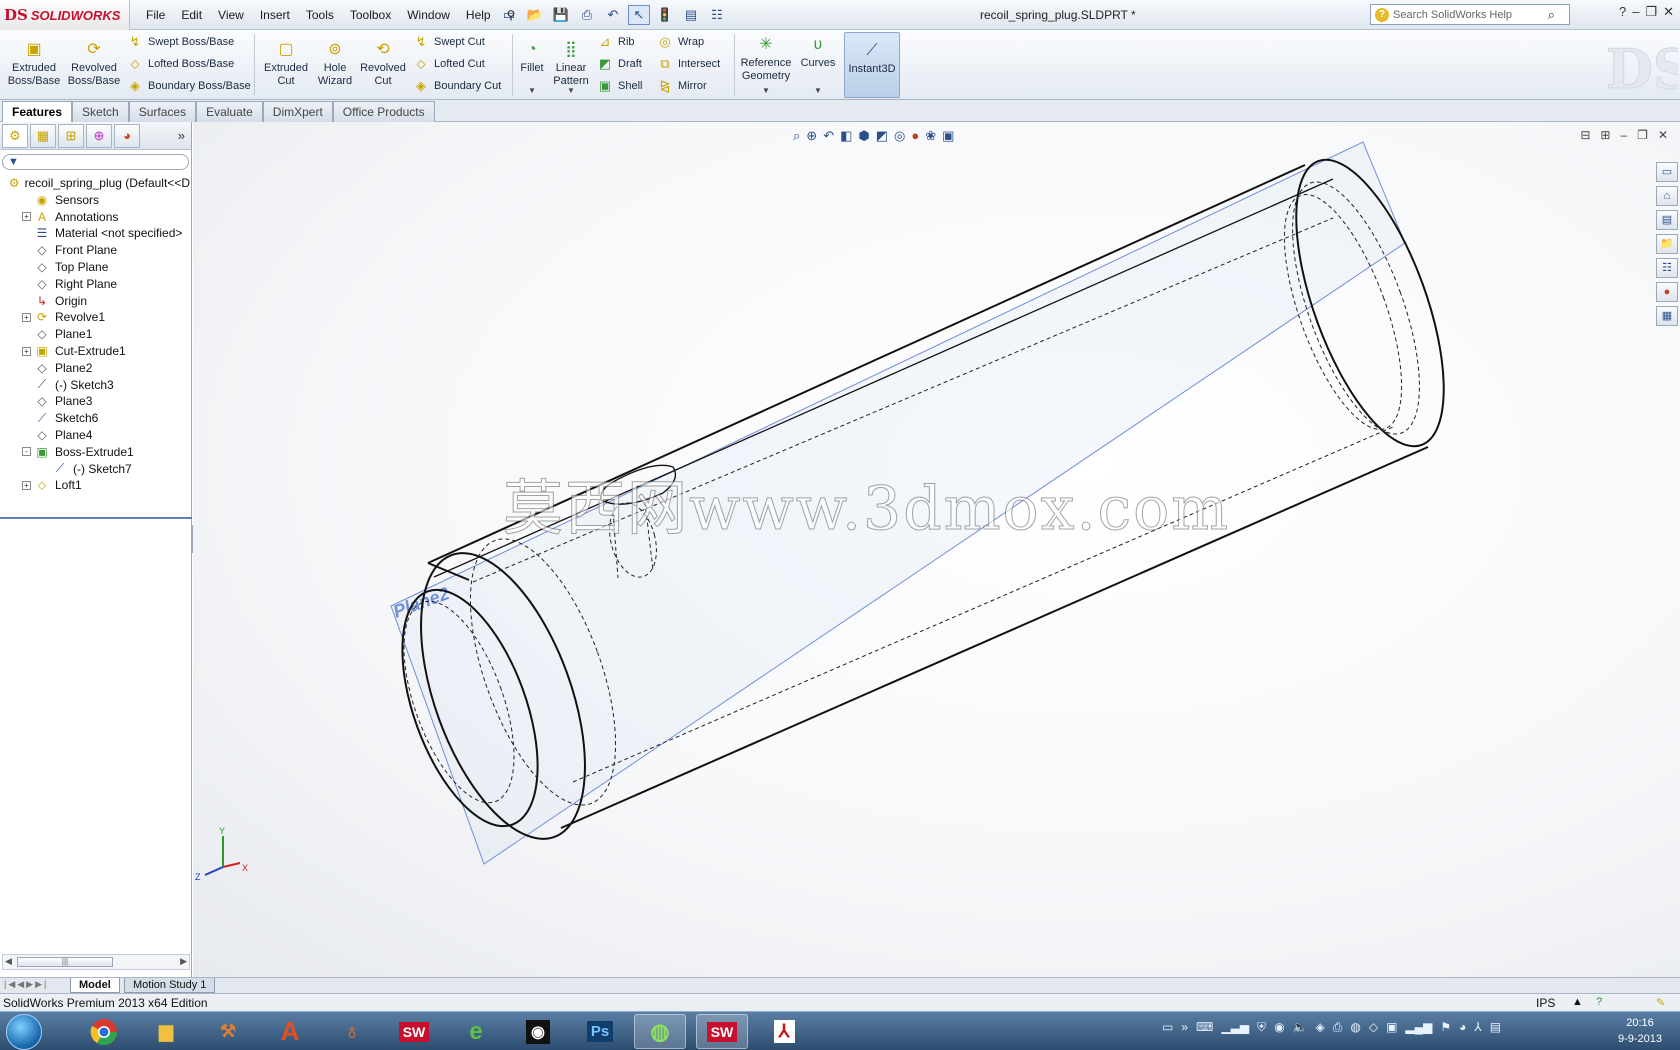  Describe the element at coordinates (170, 985) in the screenshot. I see `tab-motion-study-1: Motion Study 1` at that location.